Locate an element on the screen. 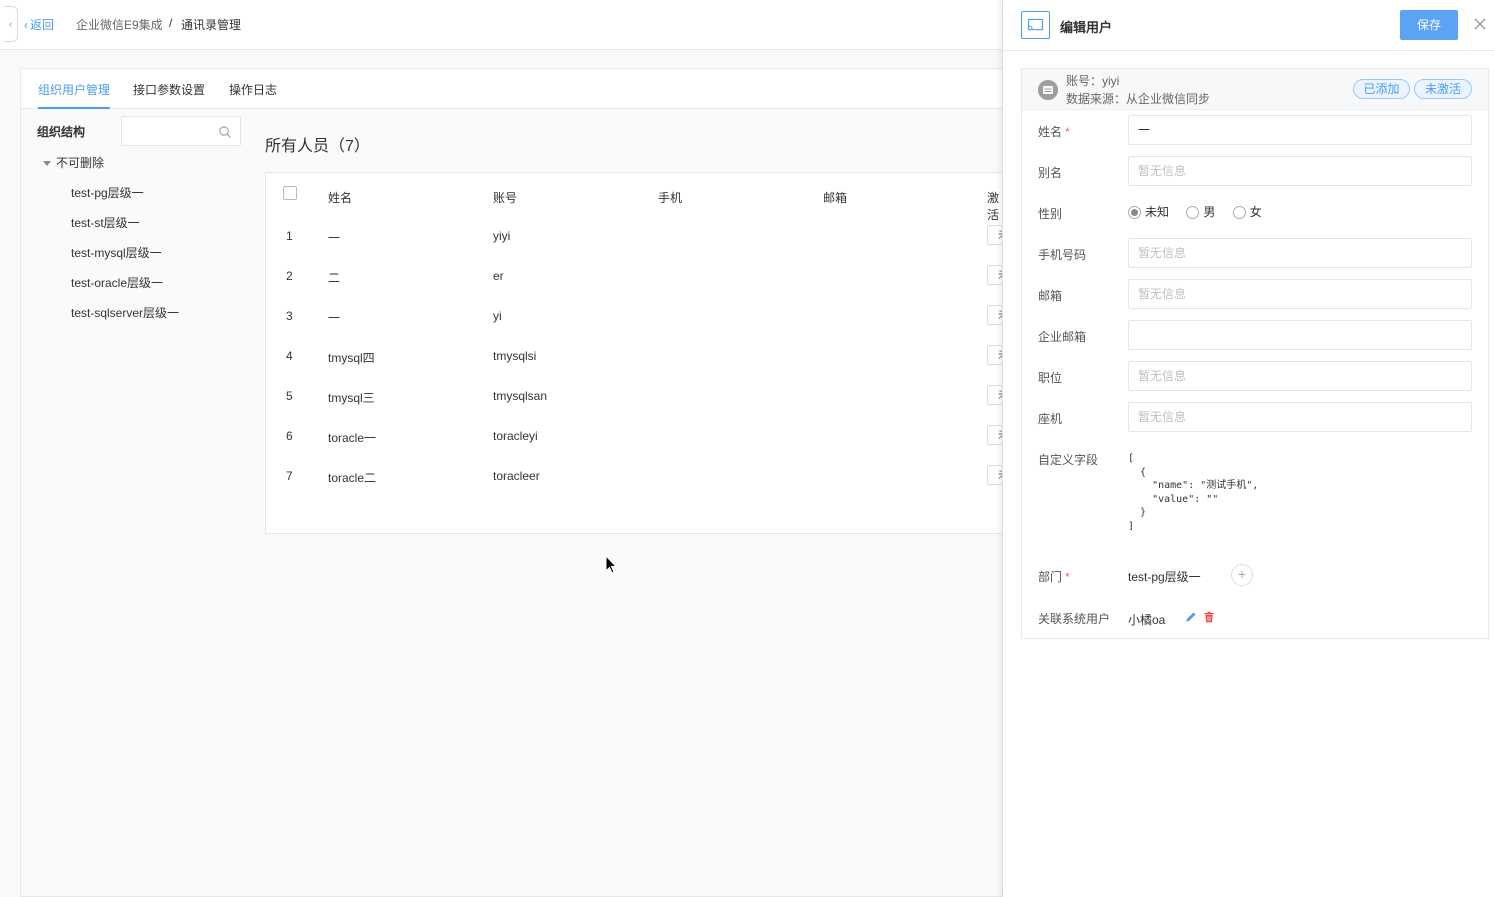 The width and height of the screenshot is (1494, 897). tab-org-user-management: 组织用户管理 is located at coordinates (74, 89).